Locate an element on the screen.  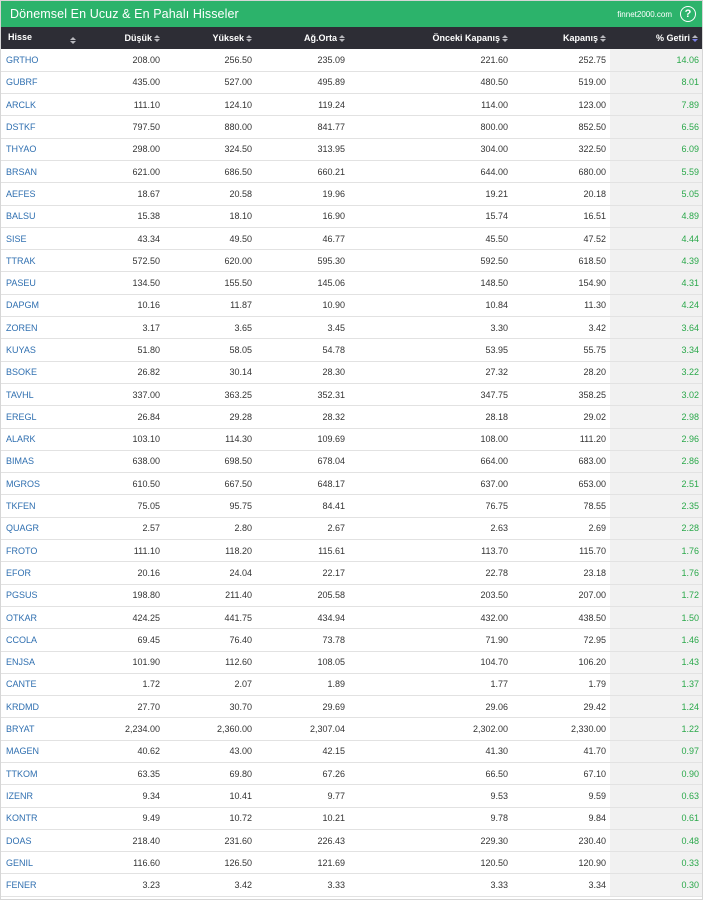
table-row: TKFEN 75.05 95.75 84.41 76.75 78.55 2.35 is located at coordinates (351, 506).